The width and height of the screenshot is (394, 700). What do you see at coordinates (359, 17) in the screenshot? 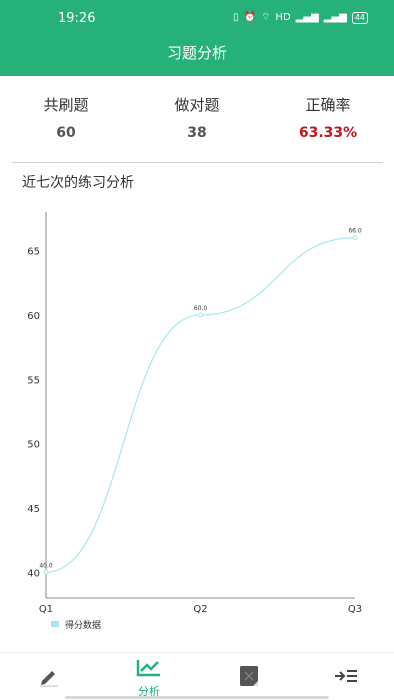
I see `battery-icon: 44` at bounding box center [359, 17].